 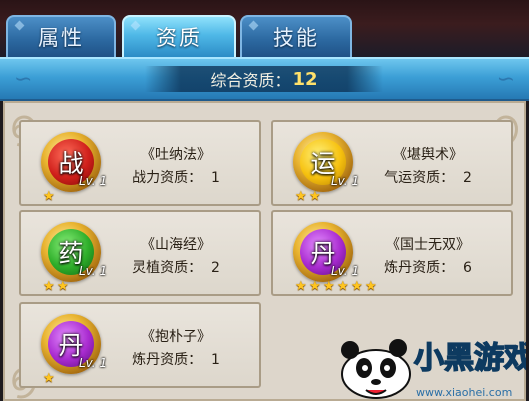 What do you see at coordinates (428, 178) in the screenshot?
I see `skill-aptitude: 气运资质： 2` at bounding box center [428, 178].